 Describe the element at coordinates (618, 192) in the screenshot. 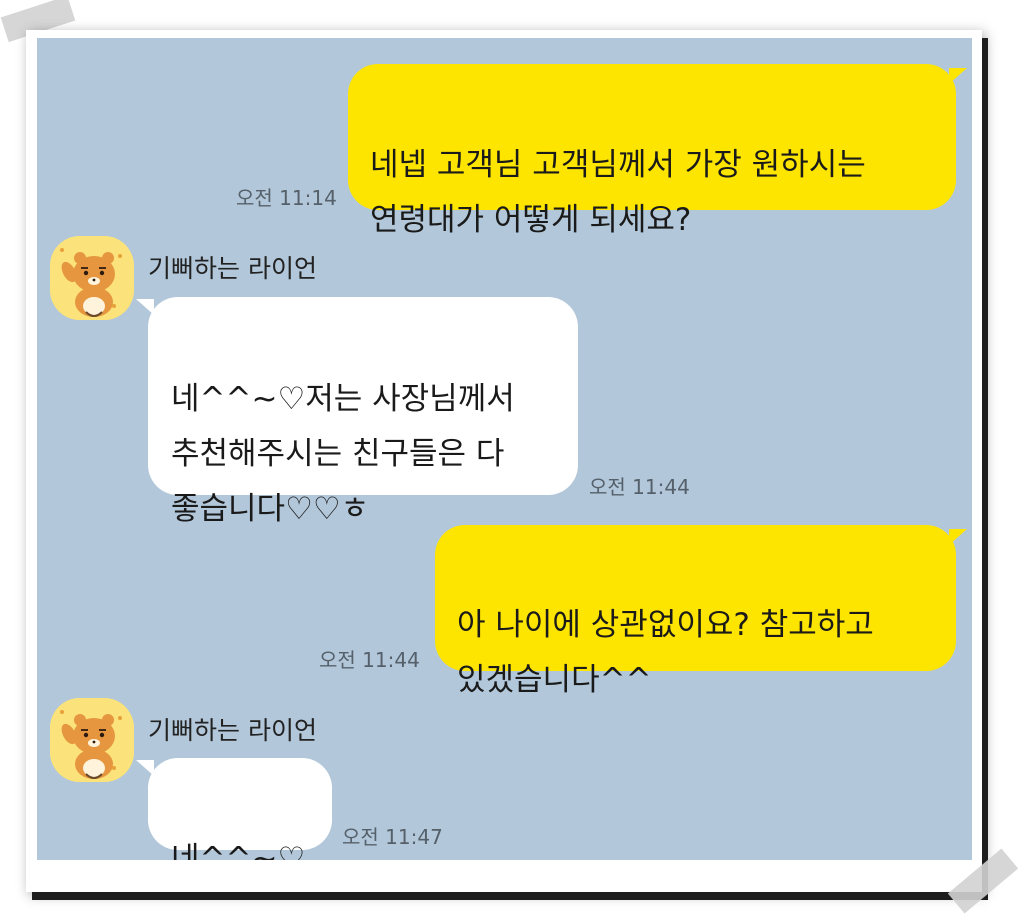

I see `message-text: 네넵 고객님 고객님께서 가장 원하시는 연령대가 어떻게 되세요?` at that location.